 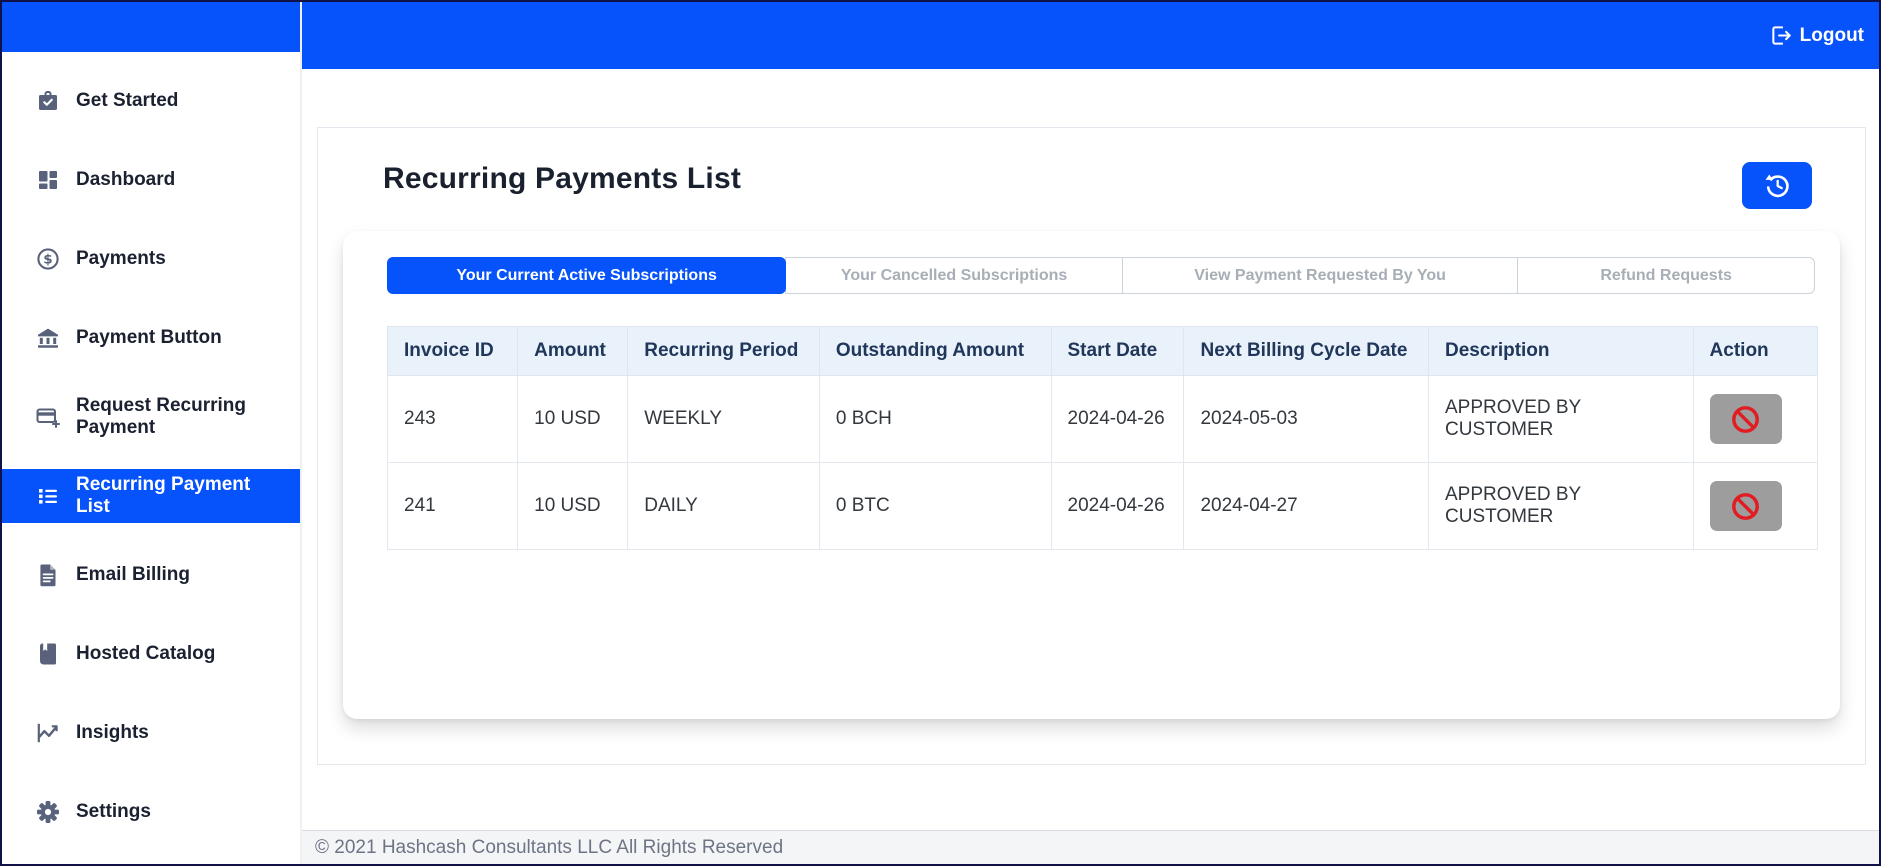 What do you see at coordinates (935, 506) in the screenshot?
I see `cell-outstanding-amount: 0 BTC` at bounding box center [935, 506].